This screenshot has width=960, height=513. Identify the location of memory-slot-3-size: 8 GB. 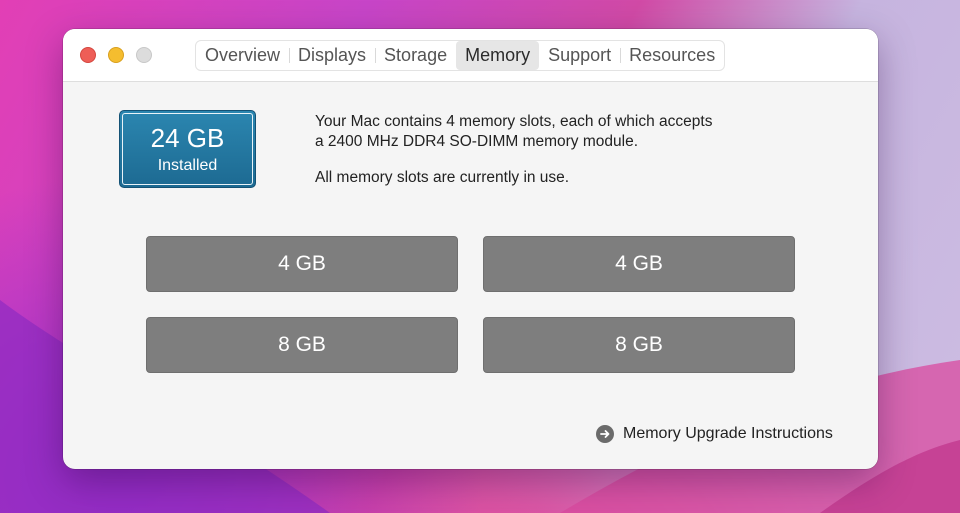
(302, 344).